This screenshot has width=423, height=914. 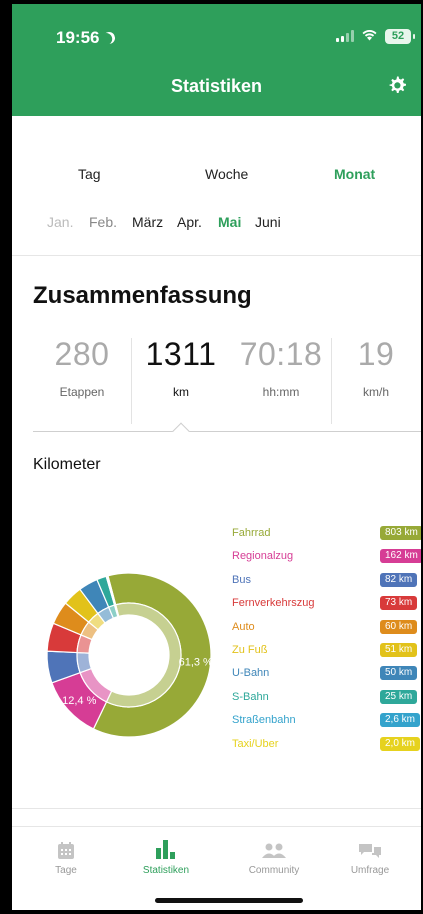 I want to click on app-header: 19:56 52 Statistiken, so click(x=216, y=58).